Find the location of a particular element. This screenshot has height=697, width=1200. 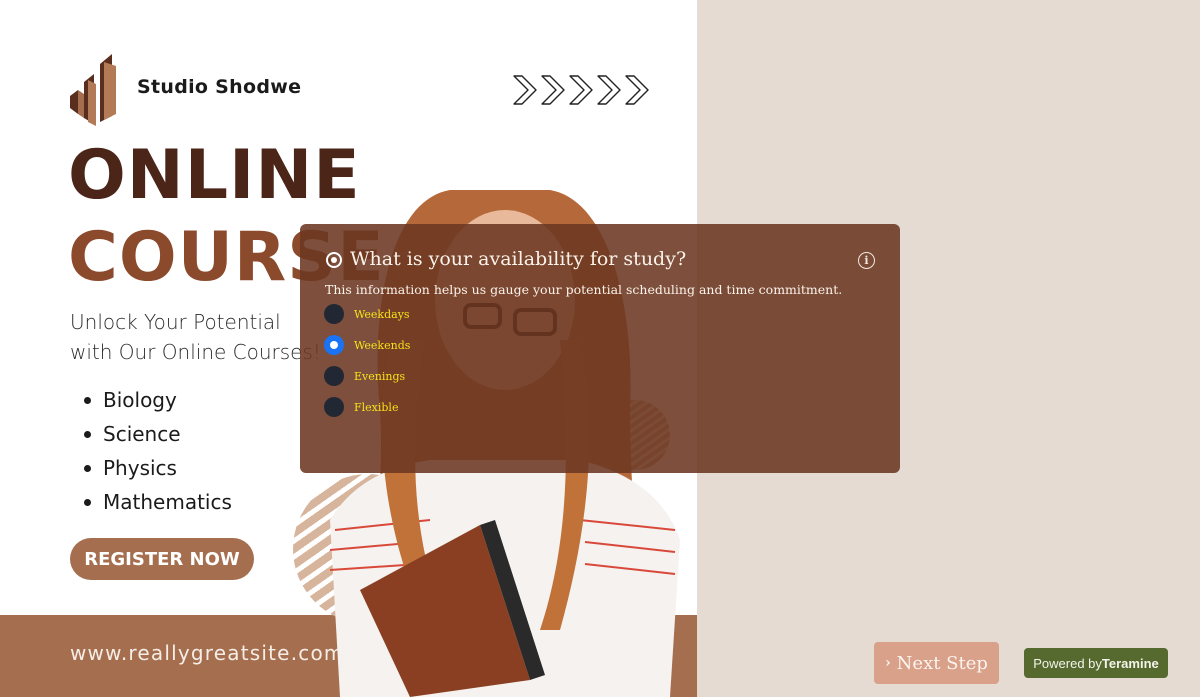

powered-brand: Teramine is located at coordinates (1130, 663).